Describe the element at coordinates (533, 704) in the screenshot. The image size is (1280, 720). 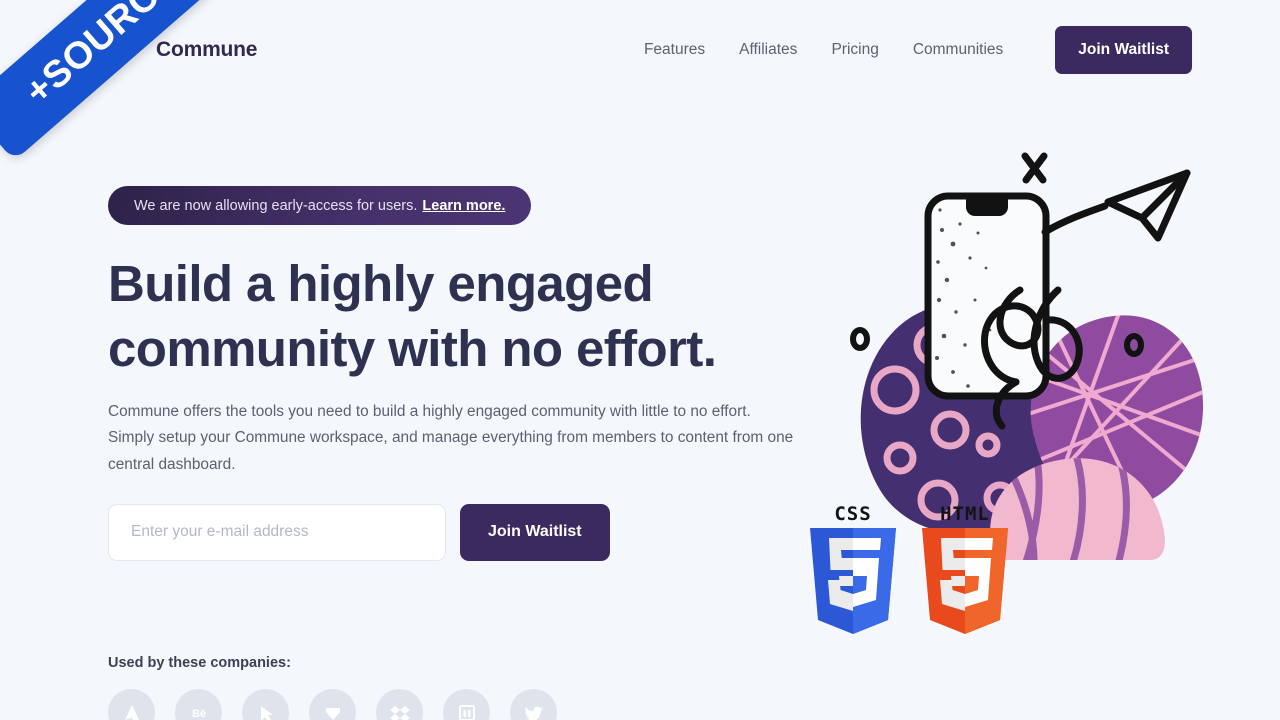
I see `twitter-icon` at that location.